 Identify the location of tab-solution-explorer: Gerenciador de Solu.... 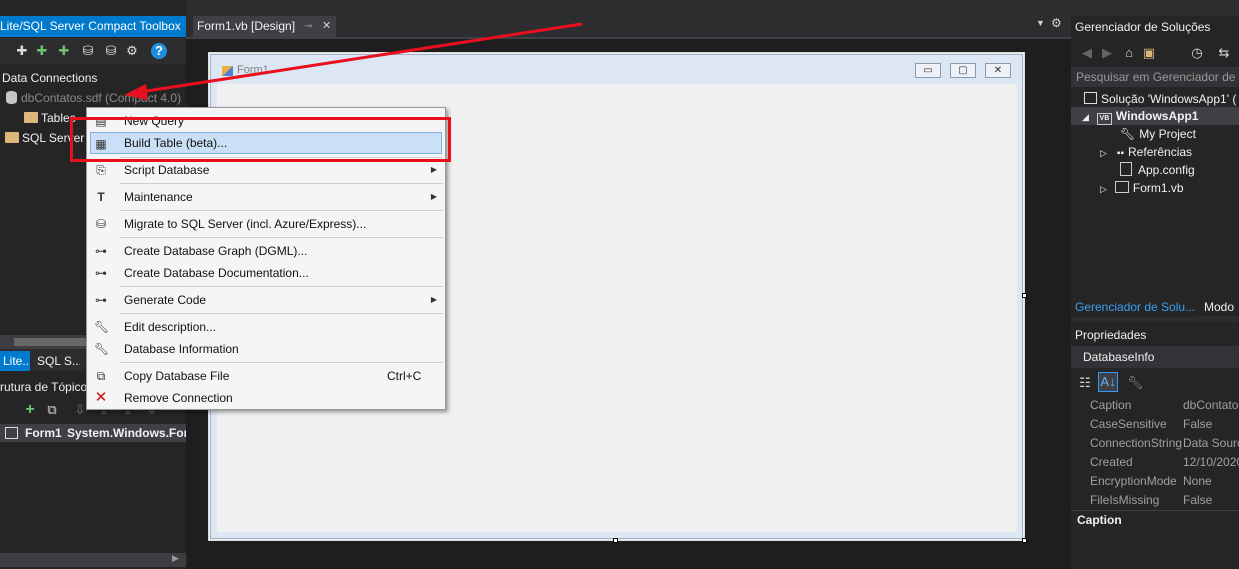
(1135, 307).